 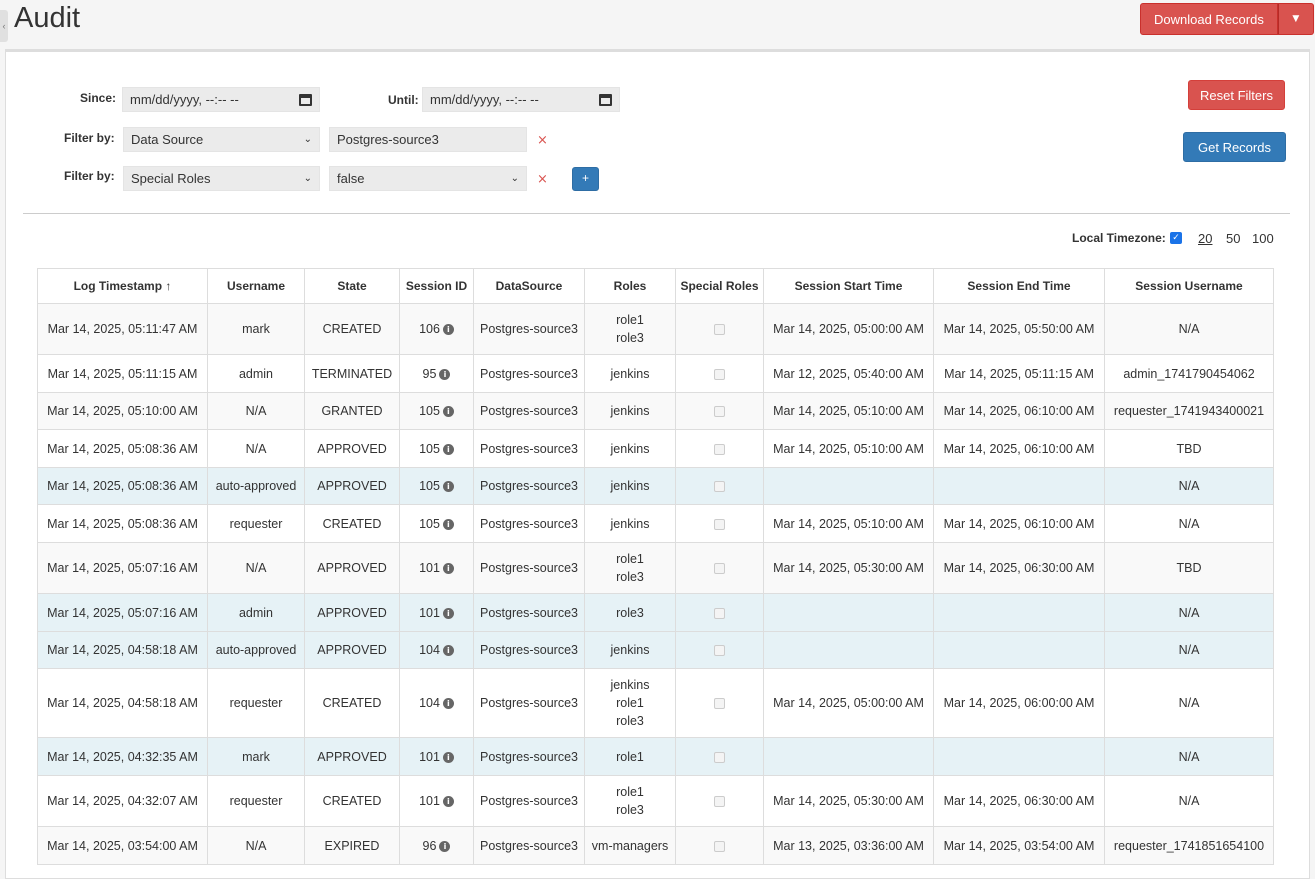 What do you see at coordinates (1019, 703) in the screenshot?
I see `session-end-time-cell: Mar 14, 2025, 06:00:00 AM` at bounding box center [1019, 703].